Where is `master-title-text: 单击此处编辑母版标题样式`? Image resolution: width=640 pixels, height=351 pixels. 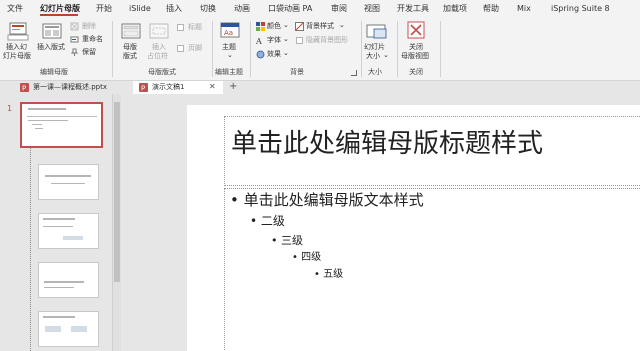 master-title-text: 单击此处编辑母版标题样式 is located at coordinates (387, 144).